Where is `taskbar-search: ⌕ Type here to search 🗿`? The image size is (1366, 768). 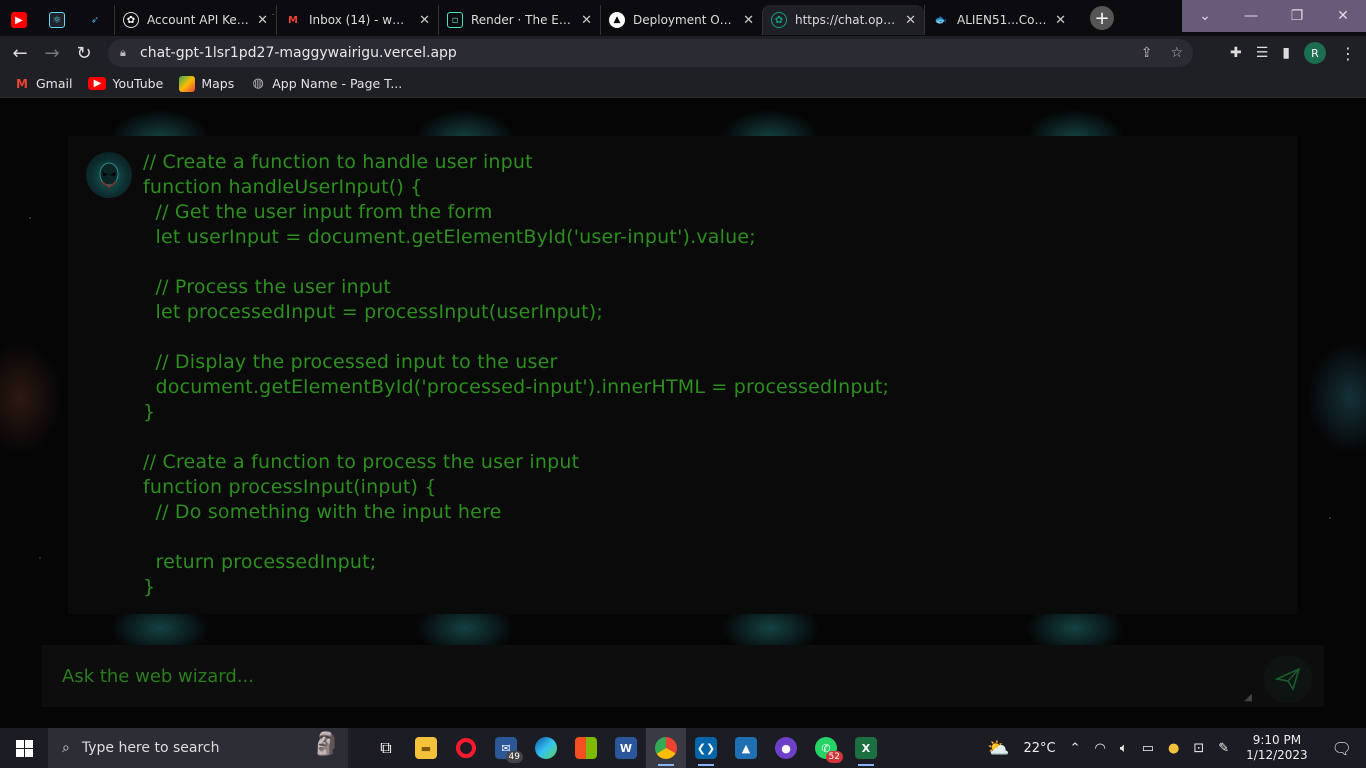
taskbar-search: ⌕ Type here to search 🗿 is located at coordinates (198, 748).